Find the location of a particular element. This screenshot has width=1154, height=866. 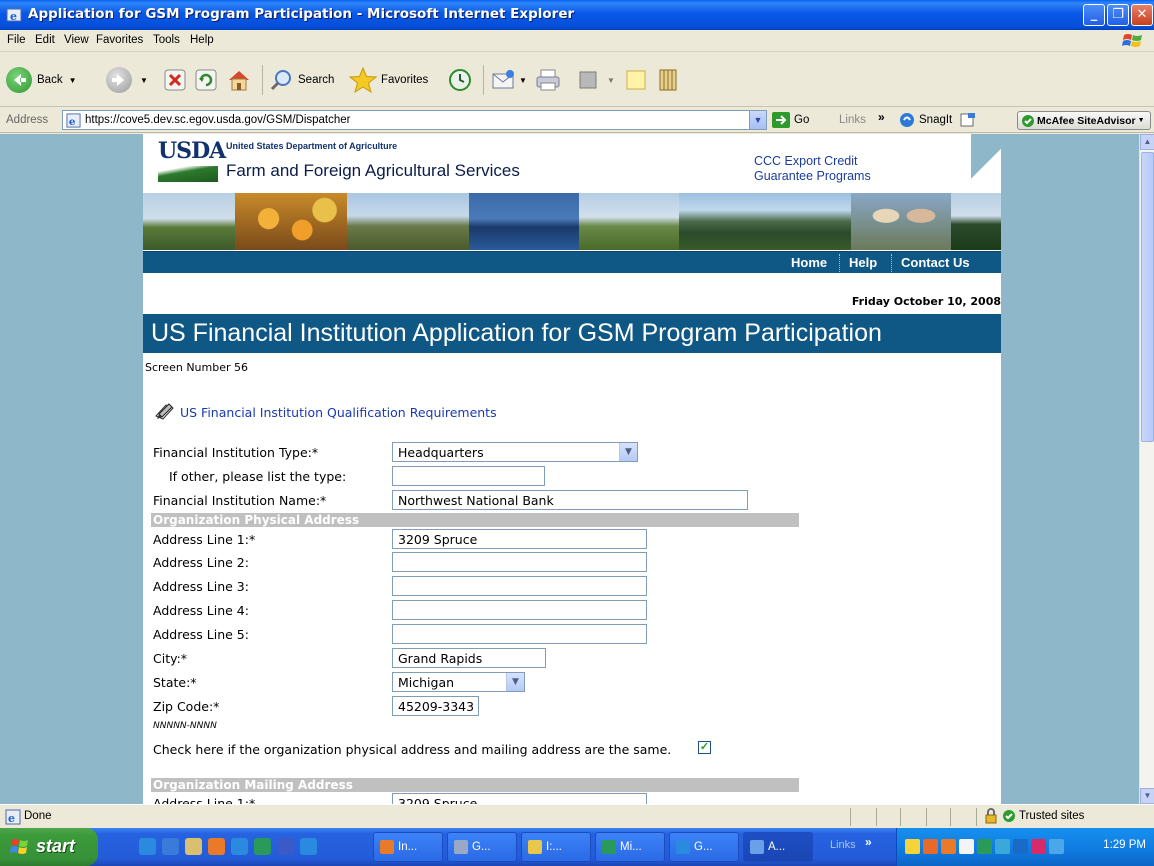

state-value: Michigan is located at coordinates (426, 682).